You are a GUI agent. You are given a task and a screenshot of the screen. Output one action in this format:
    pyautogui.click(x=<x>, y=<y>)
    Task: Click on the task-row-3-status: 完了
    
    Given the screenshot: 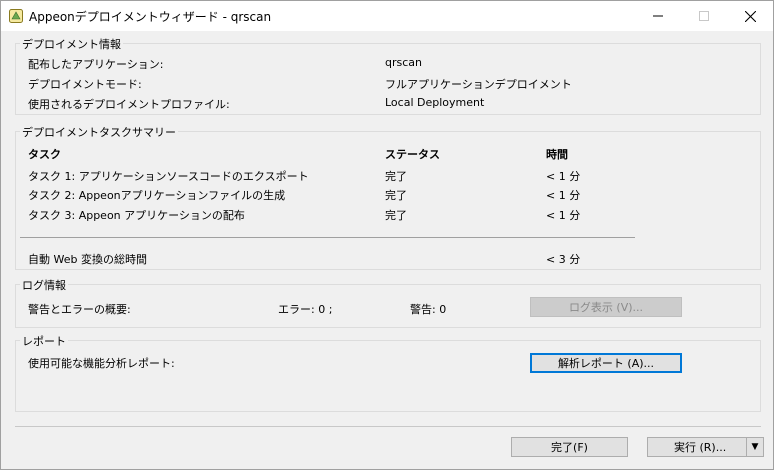 What is the action you would take?
    pyautogui.click(x=396, y=215)
    